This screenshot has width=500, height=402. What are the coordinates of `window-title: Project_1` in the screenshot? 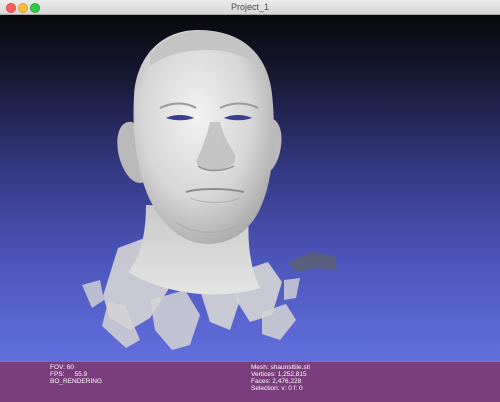 It's located at (250, 7).